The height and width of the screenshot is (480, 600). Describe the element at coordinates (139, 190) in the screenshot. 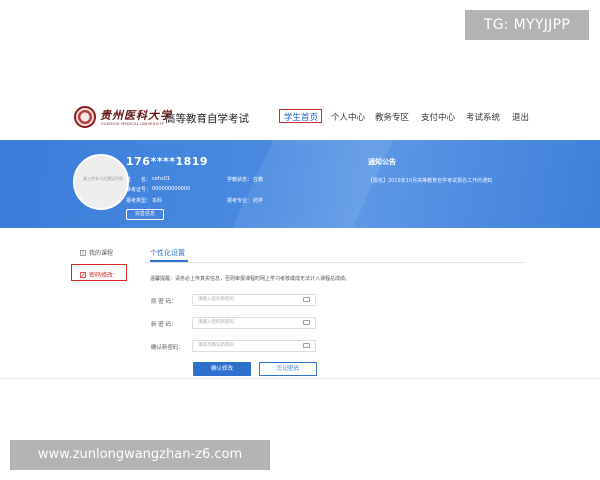

I see `cert-label: 准考证号：` at that location.